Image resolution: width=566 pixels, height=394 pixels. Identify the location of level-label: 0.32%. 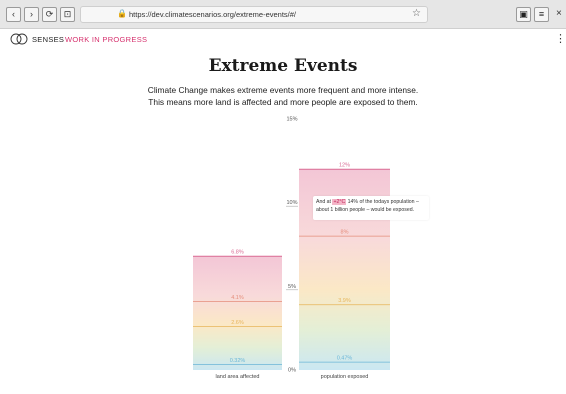
(238, 361).